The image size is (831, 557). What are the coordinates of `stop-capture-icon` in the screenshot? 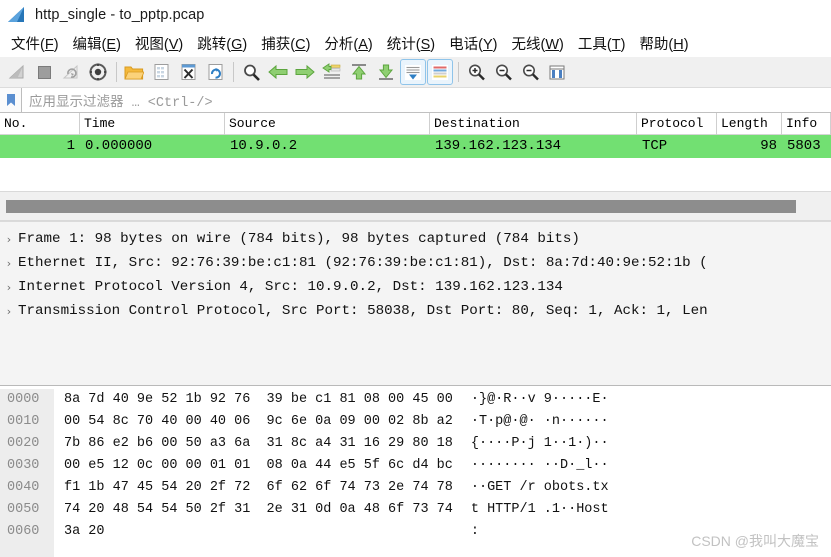 It's located at (44, 72).